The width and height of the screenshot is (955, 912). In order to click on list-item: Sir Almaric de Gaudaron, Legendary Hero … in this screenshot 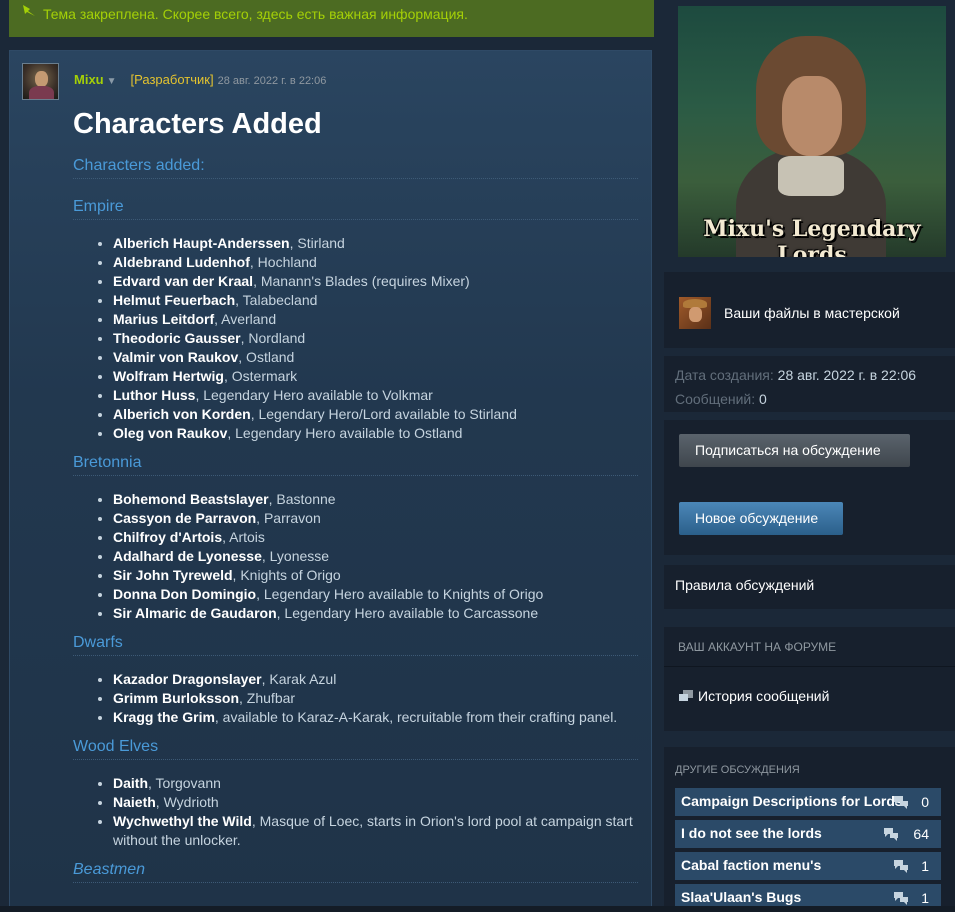, I will do `click(375, 613)`.